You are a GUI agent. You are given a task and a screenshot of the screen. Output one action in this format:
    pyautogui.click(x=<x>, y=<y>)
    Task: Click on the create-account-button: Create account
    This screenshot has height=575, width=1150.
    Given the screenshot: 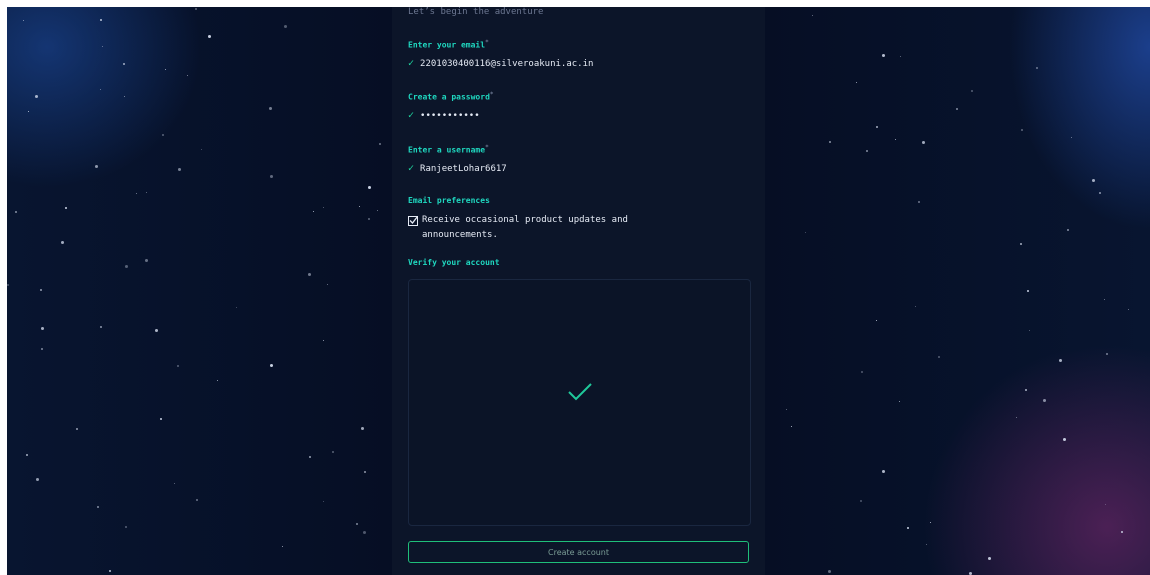 What is the action you would take?
    pyautogui.click(x=578, y=552)
    